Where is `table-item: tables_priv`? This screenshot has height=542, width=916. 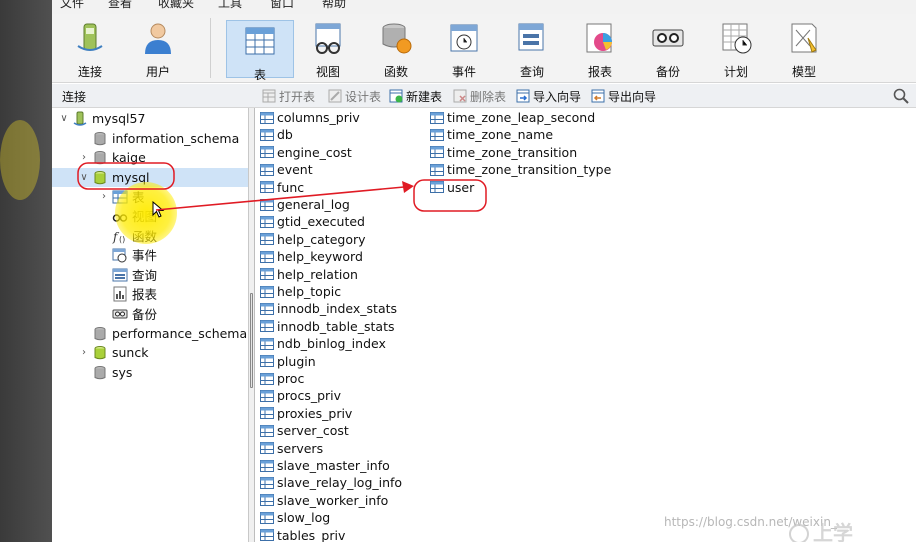
table-item: tables_priv is located at coordinates (302, 534).